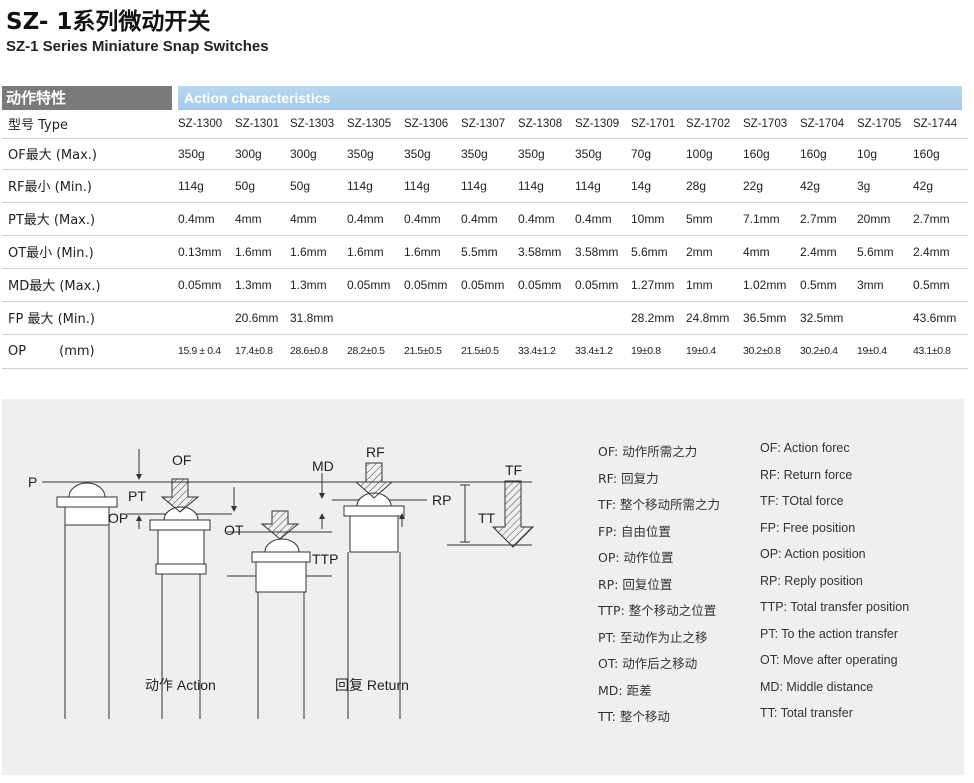  Describe the element at coordinates (811, 580) in the screenshot. I see `legend-item-en: RP: Reply position` at that location.